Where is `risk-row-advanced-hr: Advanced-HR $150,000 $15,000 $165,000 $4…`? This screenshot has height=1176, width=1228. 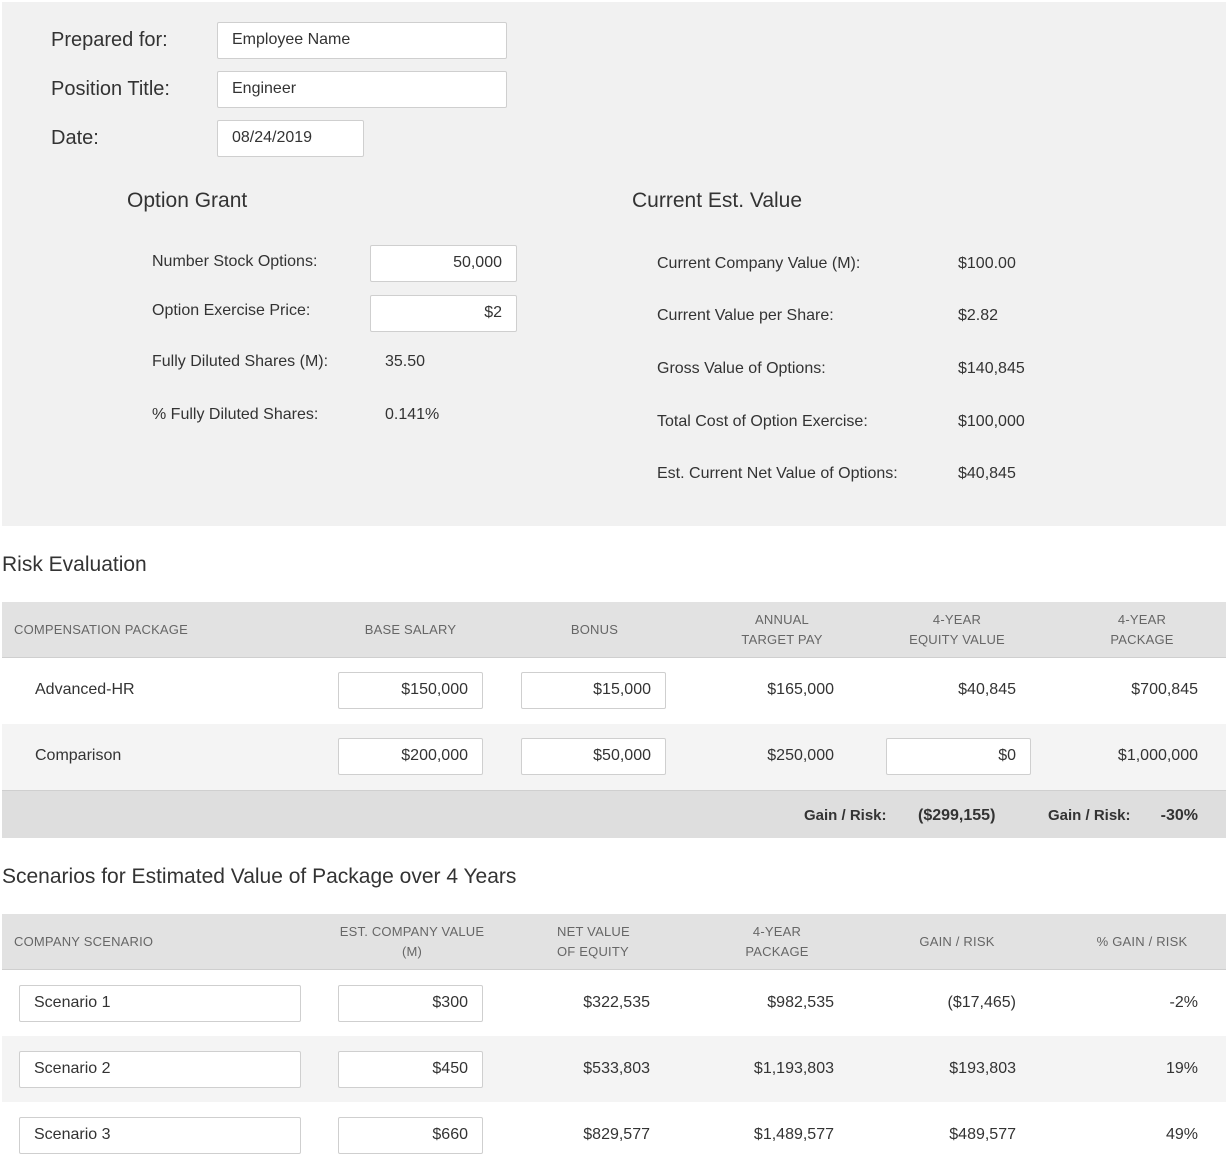
risk-row-advanced-hr: Advanced-HR $150,000 $15,000 $165,000 $4… is located at coordinates (614, 691).